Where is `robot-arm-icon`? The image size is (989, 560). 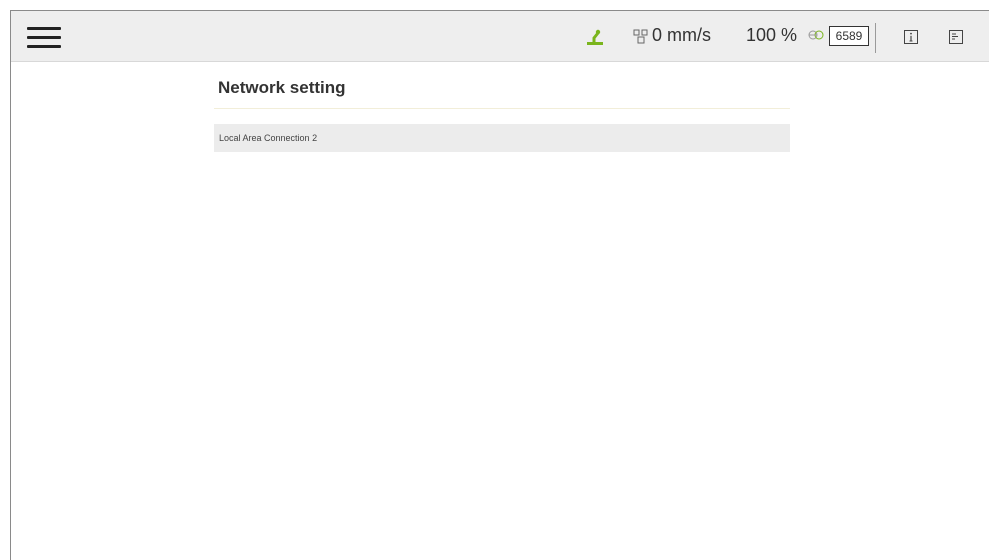 robot-arm-icon is located at coordinates (595, 37).